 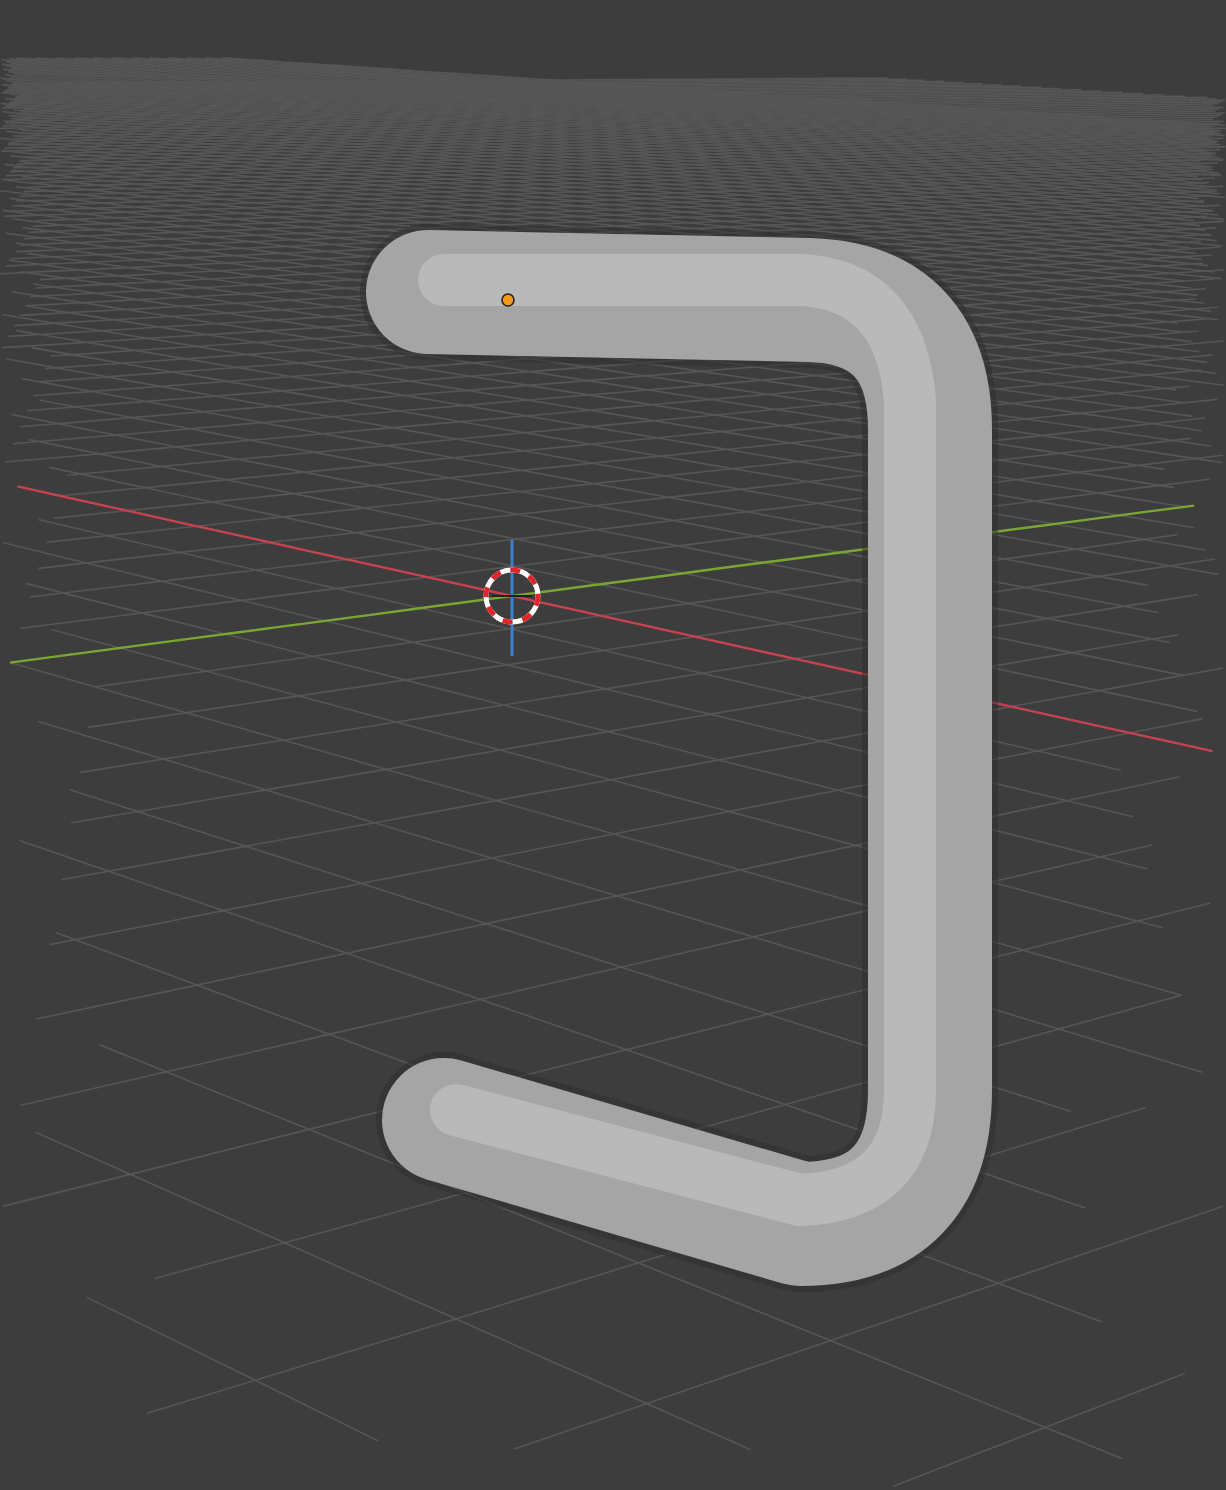 I want to click on cursor-icon, so click(x=512, y=598).